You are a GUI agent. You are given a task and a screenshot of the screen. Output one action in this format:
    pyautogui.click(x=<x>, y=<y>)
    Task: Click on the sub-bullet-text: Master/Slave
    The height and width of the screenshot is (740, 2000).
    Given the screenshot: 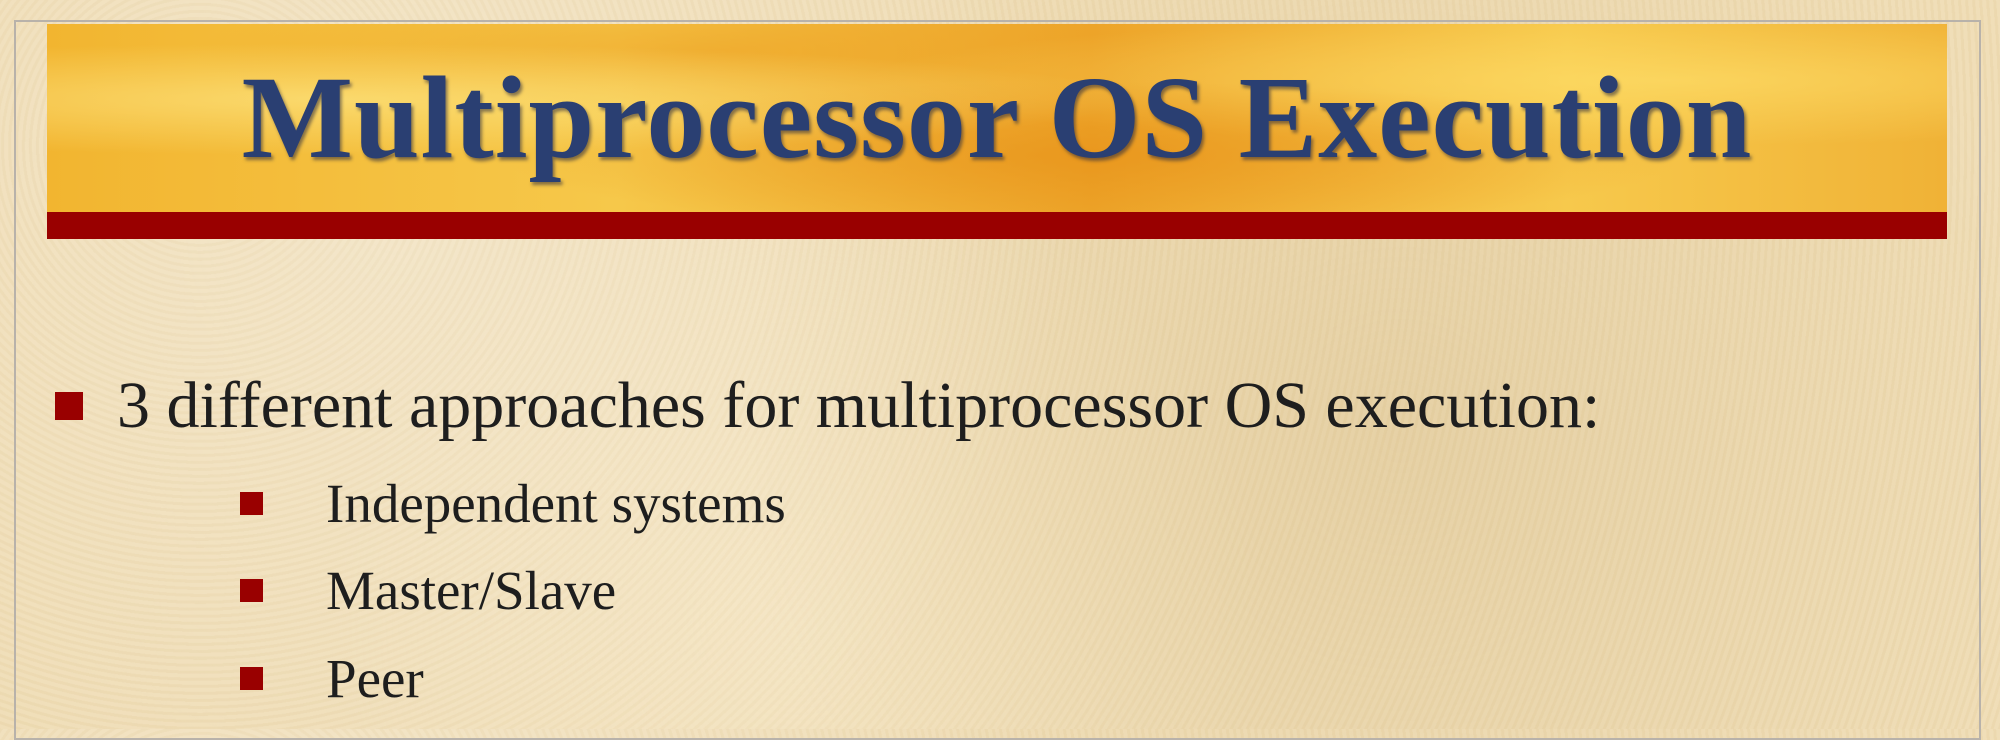 What is the action you would take?
    pyautogui.click(x=471, y=590)
    